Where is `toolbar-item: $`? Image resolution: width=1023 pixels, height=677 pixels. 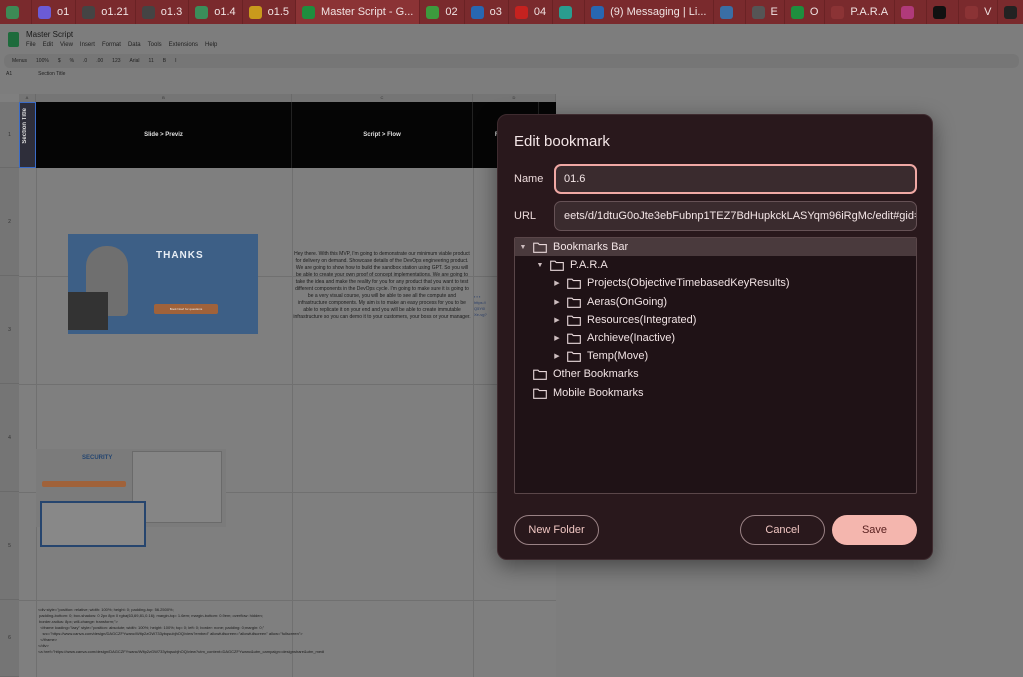 toolbar-item: $ is located at coordinates (59, 61).